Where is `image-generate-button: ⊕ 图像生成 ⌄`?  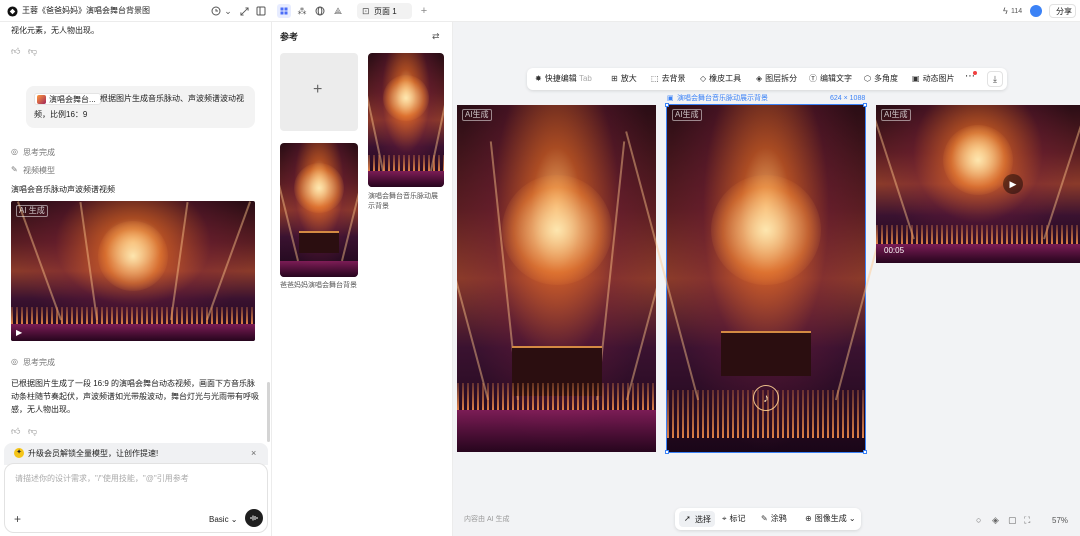 image-generate-button: ⊕ 图像生成 ⌄ is located at coordinates (830, 519).